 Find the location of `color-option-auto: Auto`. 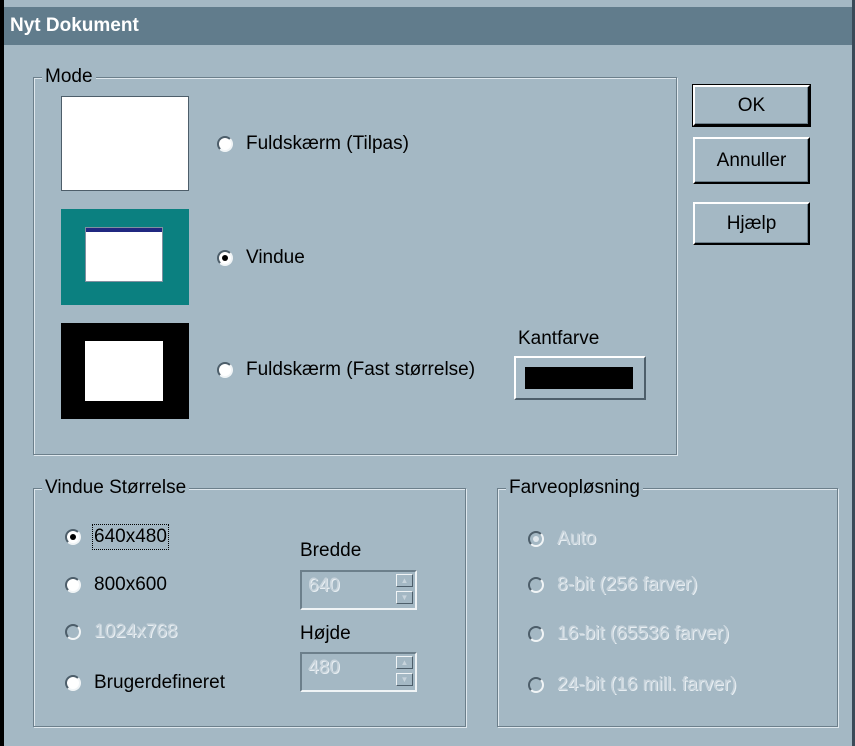

color-option-auto: Auto is located at coordinates (562, 539).